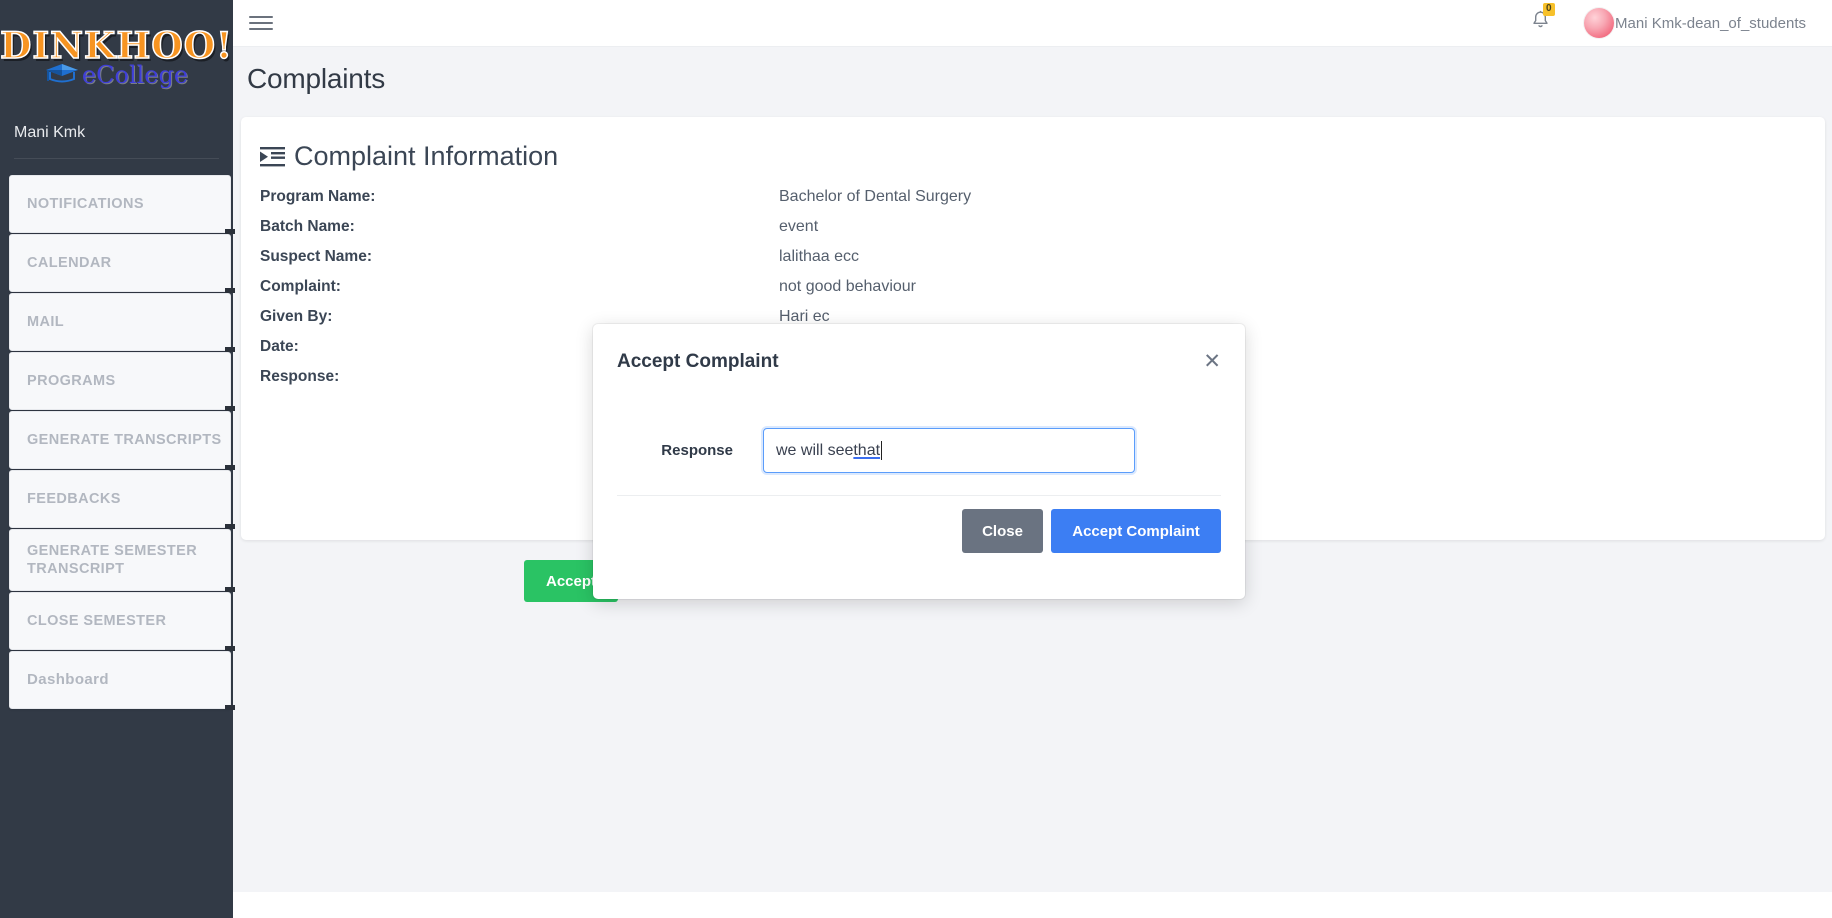 This screenshot has height=918, width=1832. I want to click on modal-body: Response we will see that, so click(919, 438).